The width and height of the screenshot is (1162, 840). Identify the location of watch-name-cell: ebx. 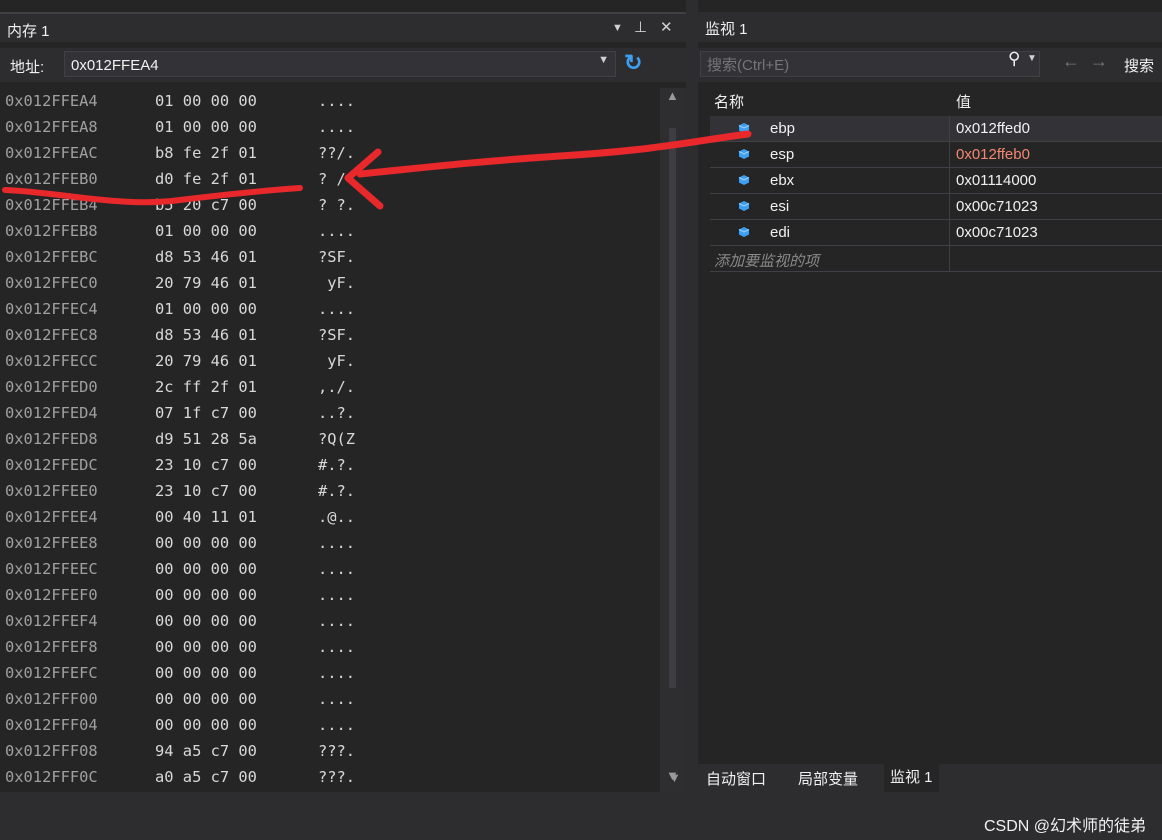
(830, 181).